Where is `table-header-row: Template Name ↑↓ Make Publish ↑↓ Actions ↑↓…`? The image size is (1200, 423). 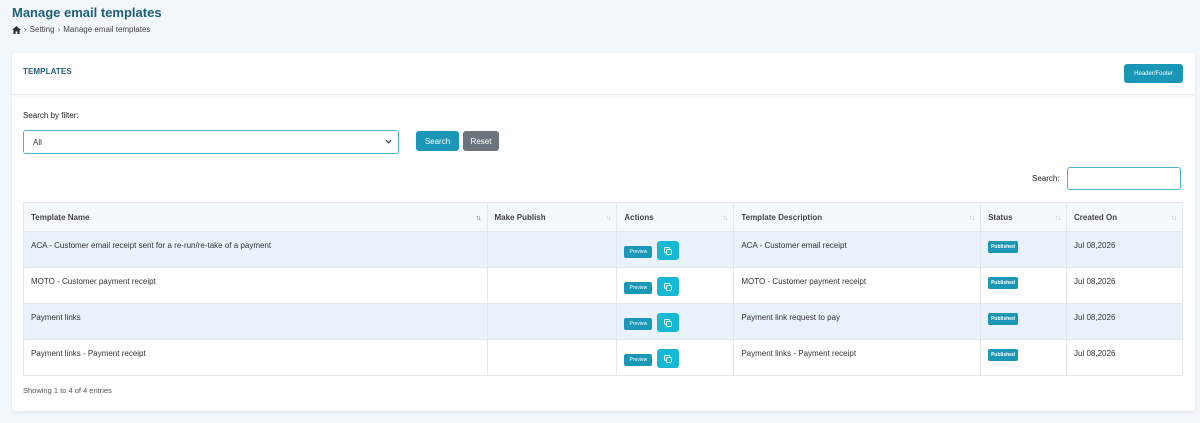 table-header-row: Template Name ↑↓ Make Publish ↑↓ Actions ↑↓… is located at coordinates (603, 217).